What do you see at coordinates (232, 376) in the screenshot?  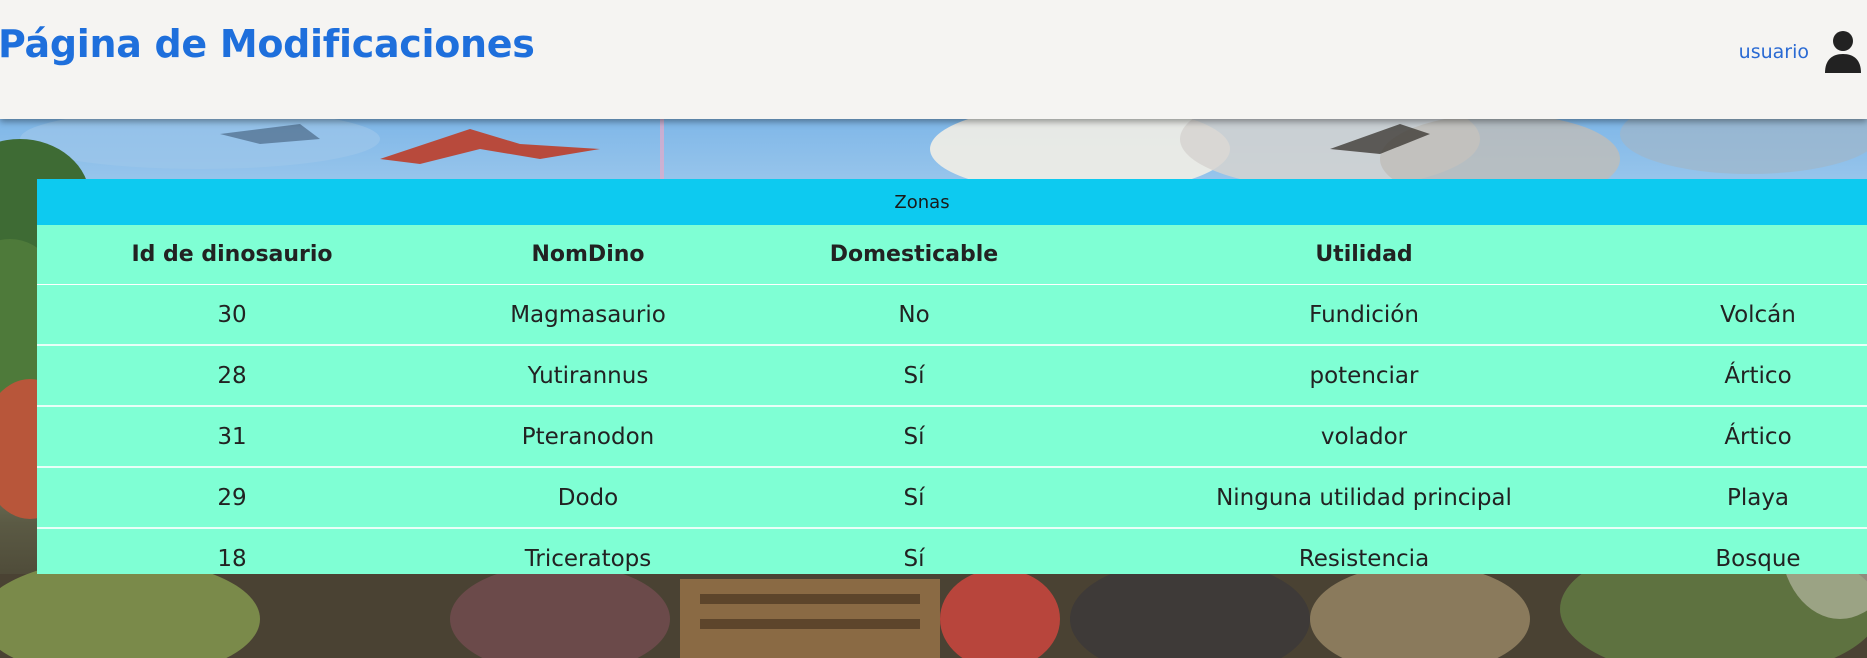 I see `table-cell: 28` at bounding box center [232, 376].